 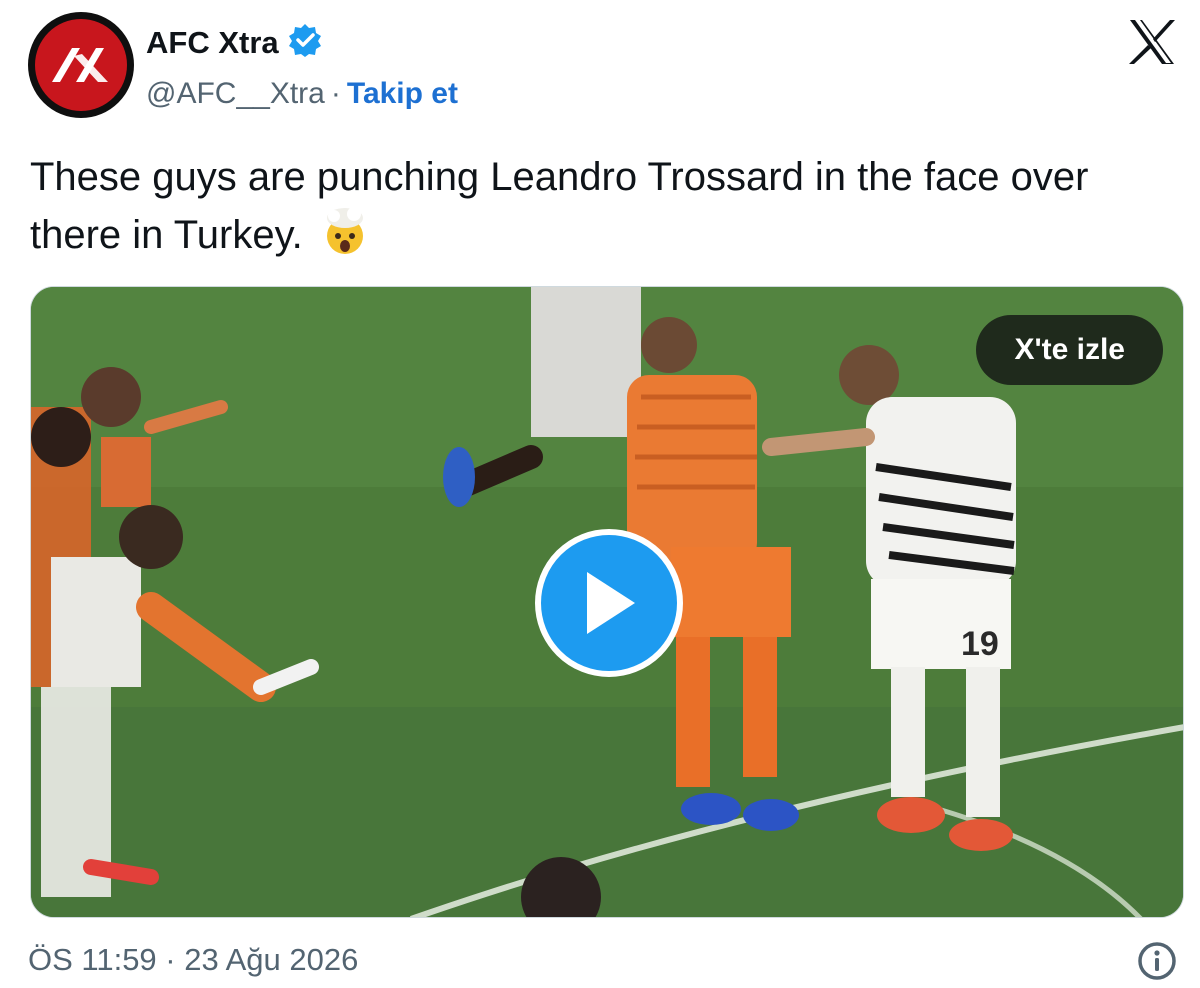 What do you see at coordinates (302, 66) in the screenshot?
I see `author-info: AFC Xtra @AFC__Xtra · Takip et` at bounding box center [302, 66].